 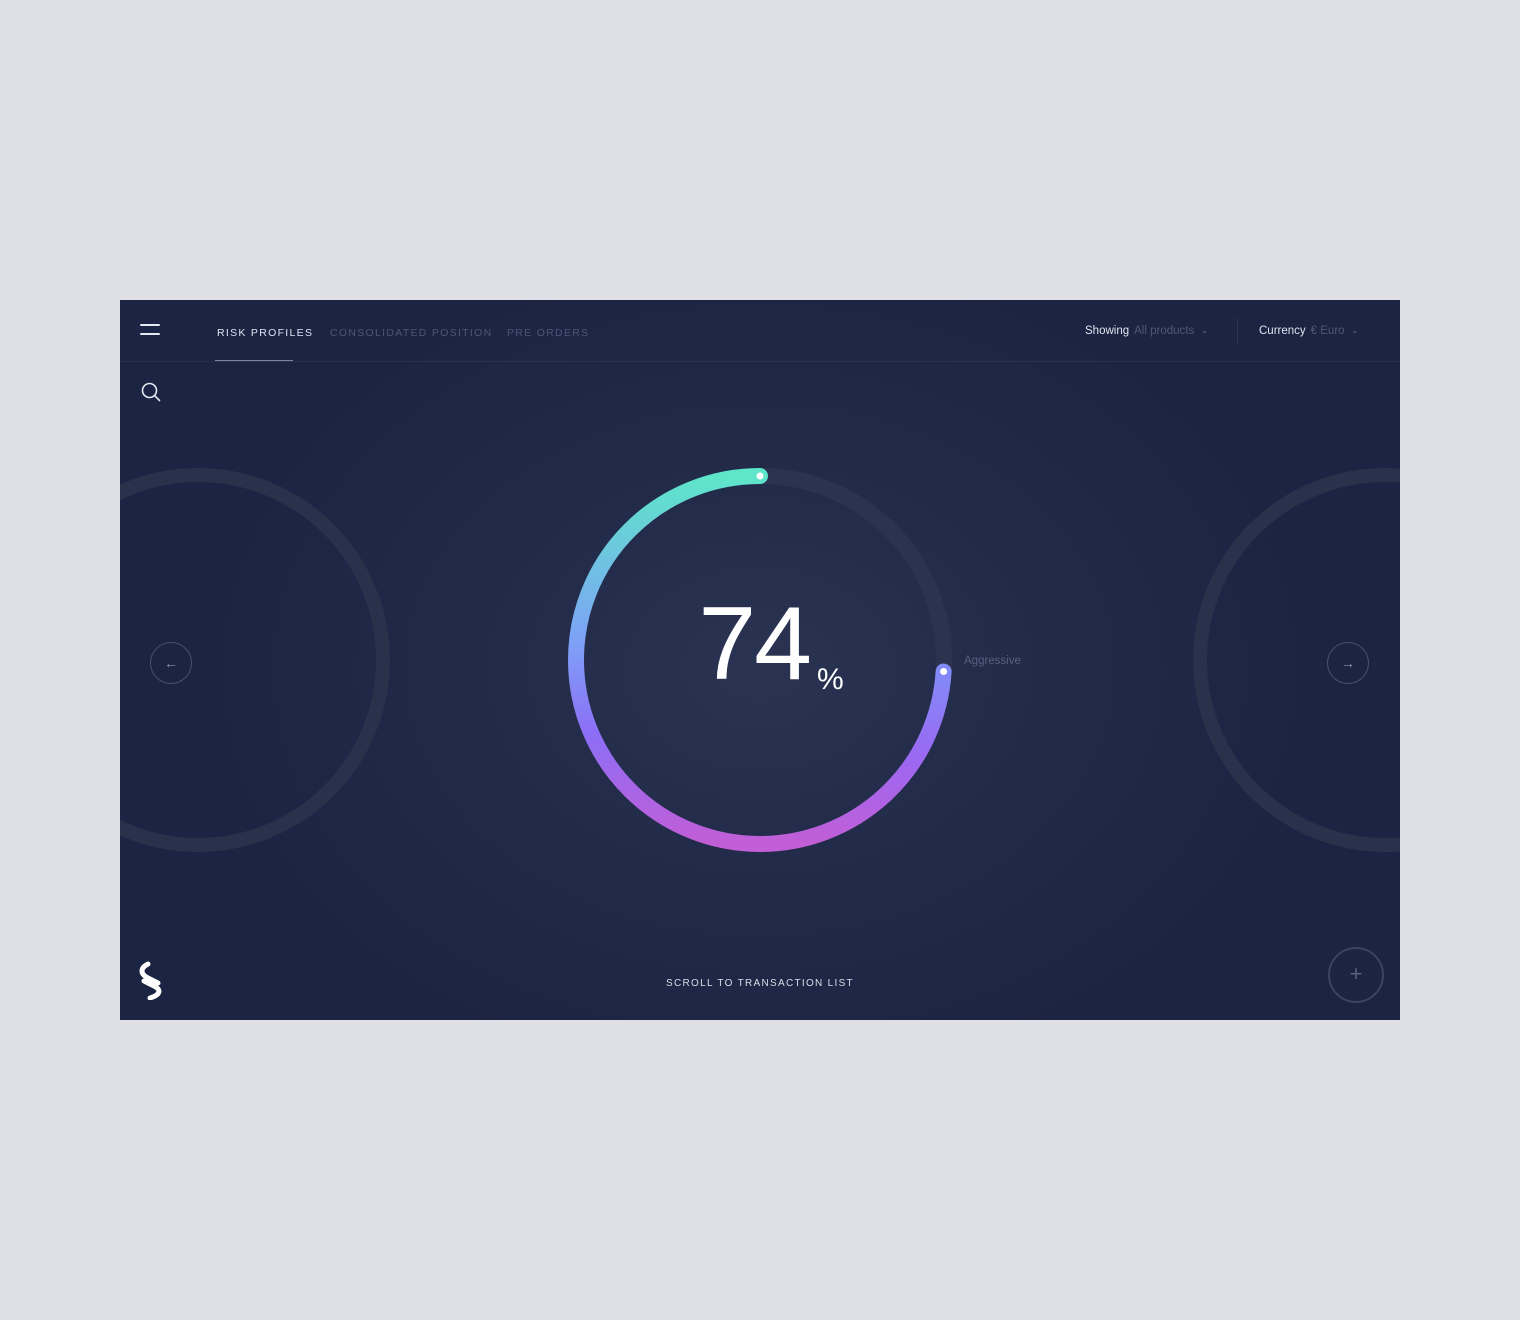 I want to click on scroll-to-transaction-list-link: SCROLL TO TRANSACTION LIST, so click(x=760, y=983).